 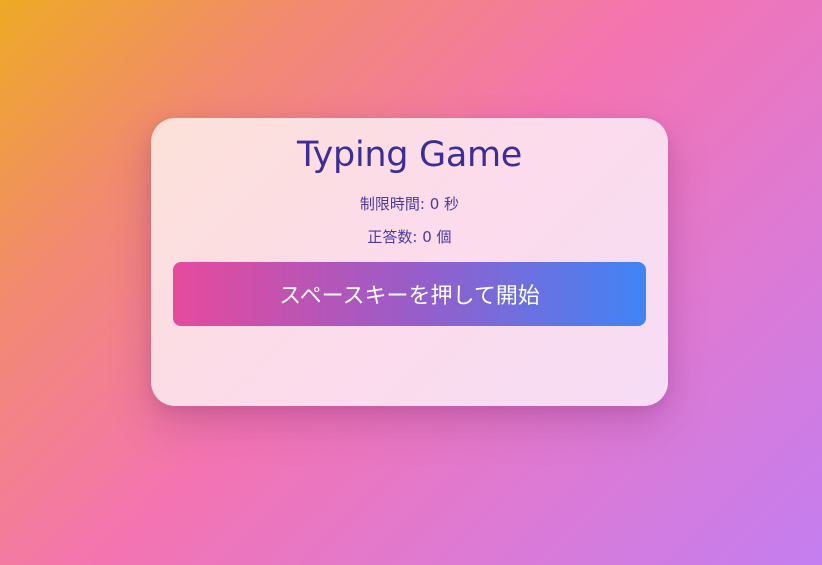 I want to click on game-title: Typing Game, so click(x=409, y=155).